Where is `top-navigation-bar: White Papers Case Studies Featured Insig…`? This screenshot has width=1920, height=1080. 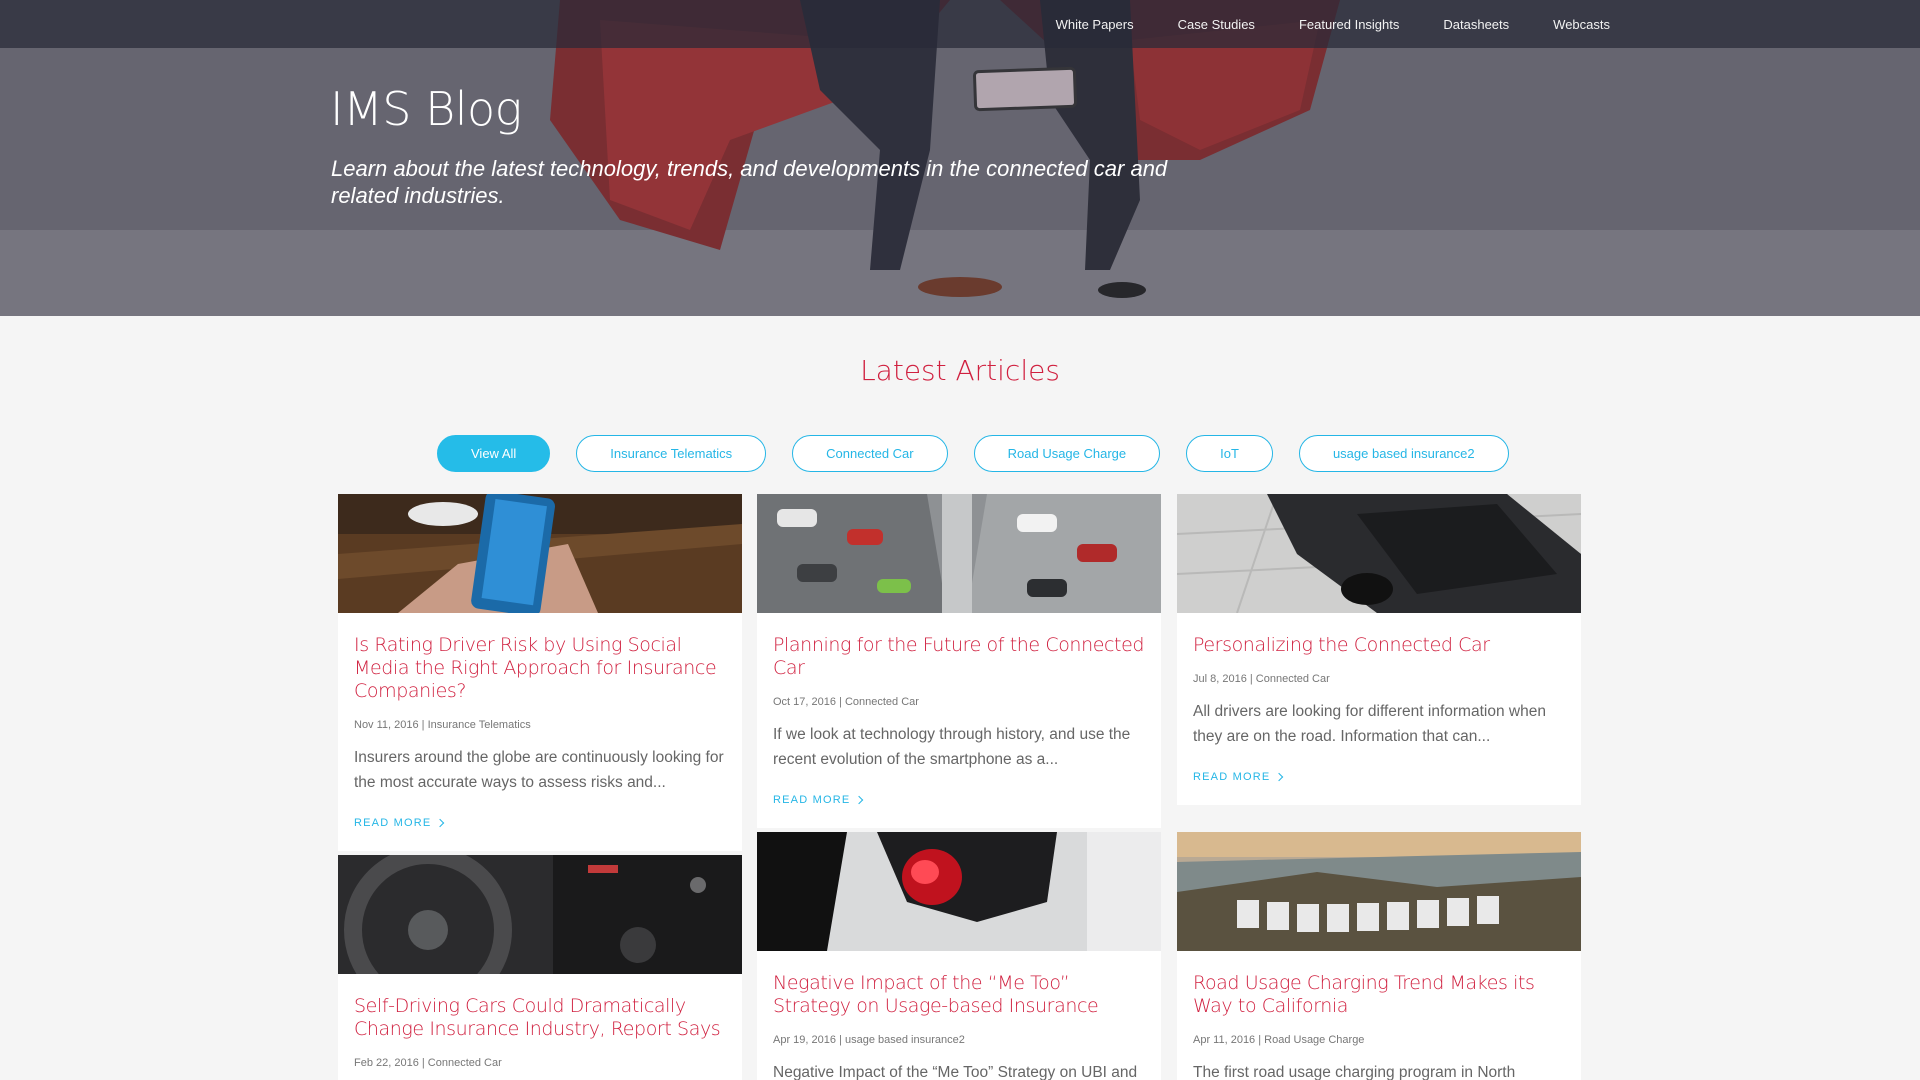 top-navigation-bar: White Papers Case Studies Featured Insig… is located at coordinates (960, 24).